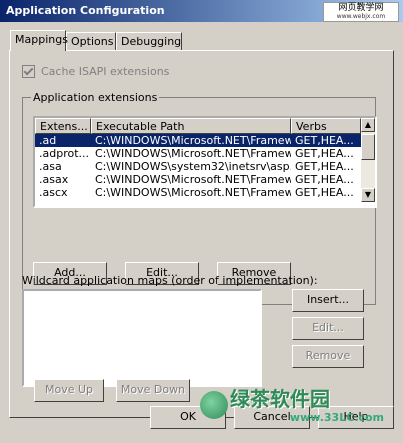 The image size is (403, 443). I want to click on cell-extension: .ad, so click(48, 140).